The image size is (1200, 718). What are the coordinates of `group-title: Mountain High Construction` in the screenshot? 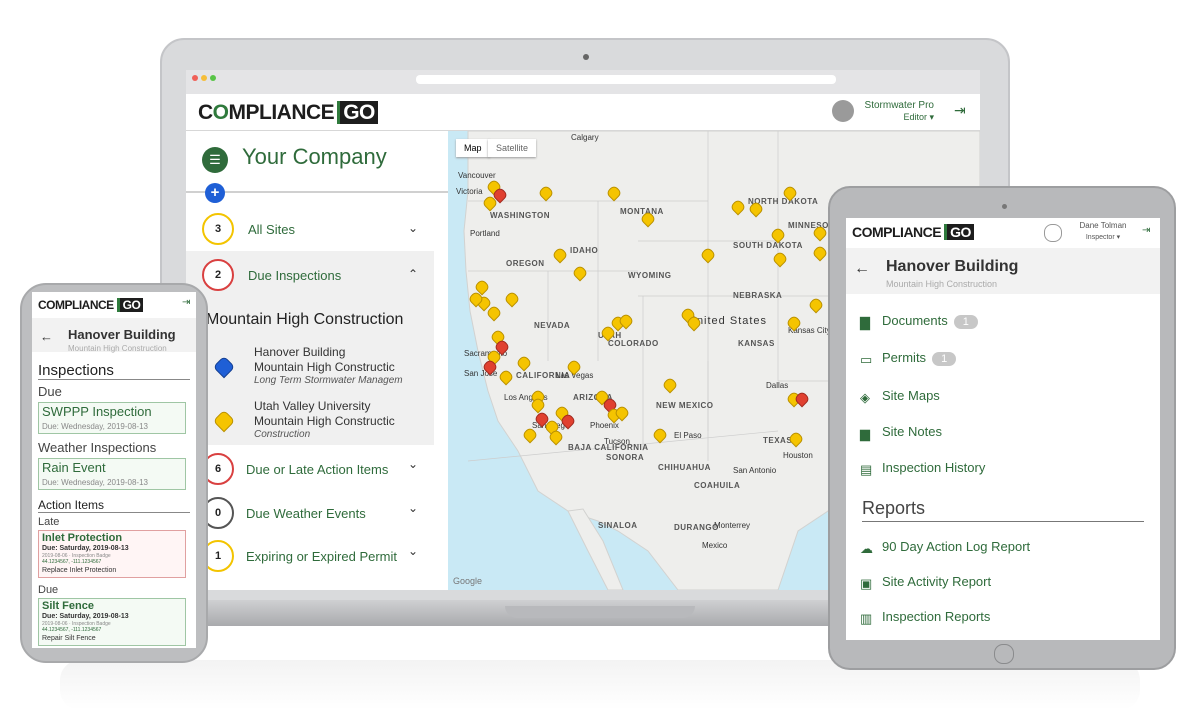 It's located at (305, 319).